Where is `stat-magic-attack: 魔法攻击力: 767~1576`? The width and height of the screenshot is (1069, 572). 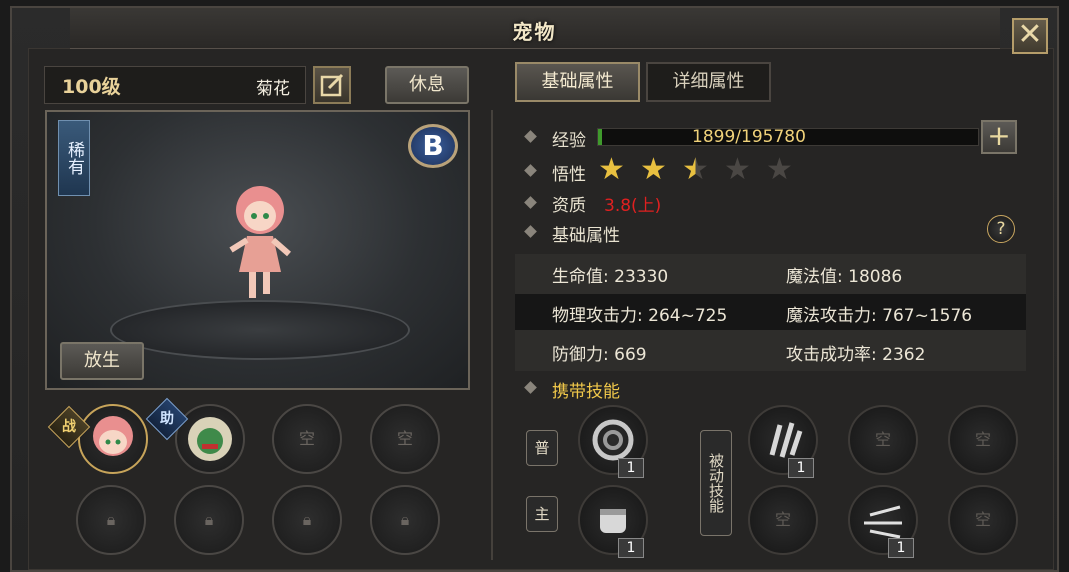
stat-magic-attack: 魔法攻击力: 767~1576 is located at coordinates (879, 316).